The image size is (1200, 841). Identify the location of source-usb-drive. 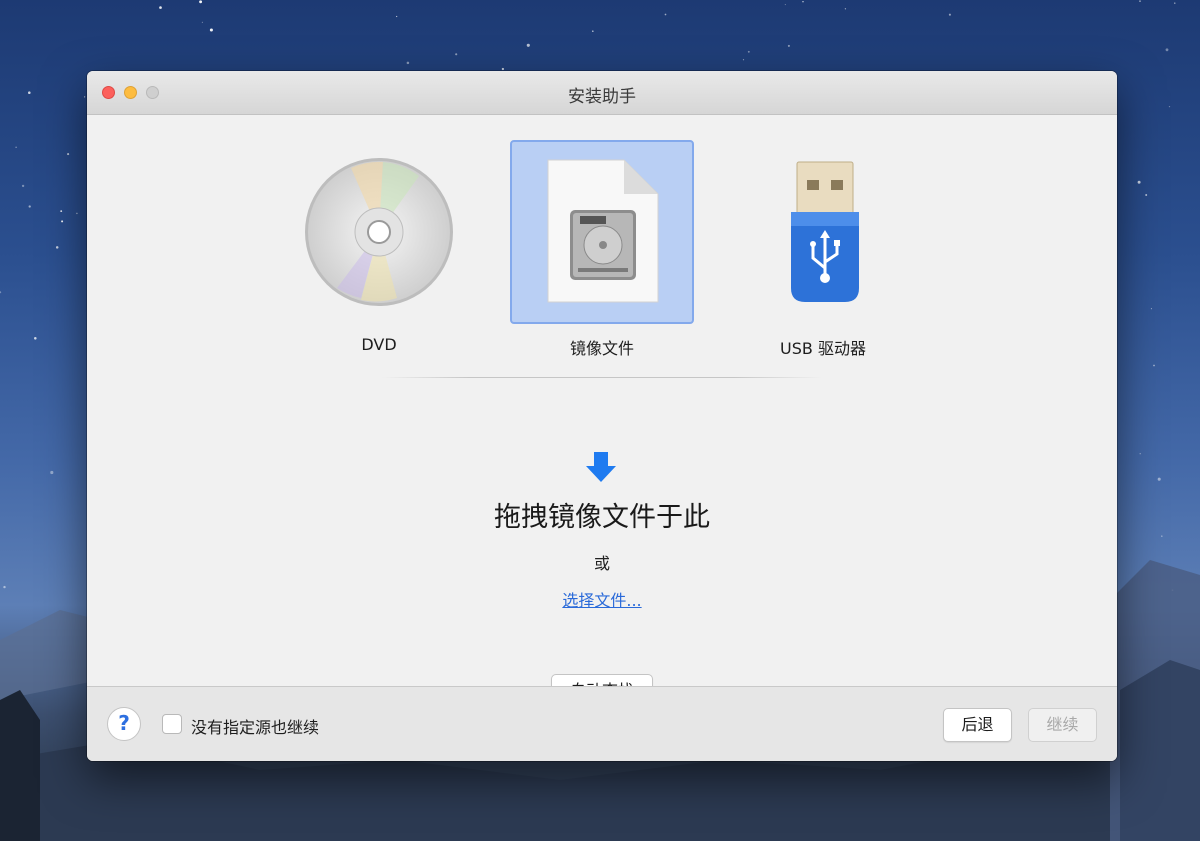
(825, 232).